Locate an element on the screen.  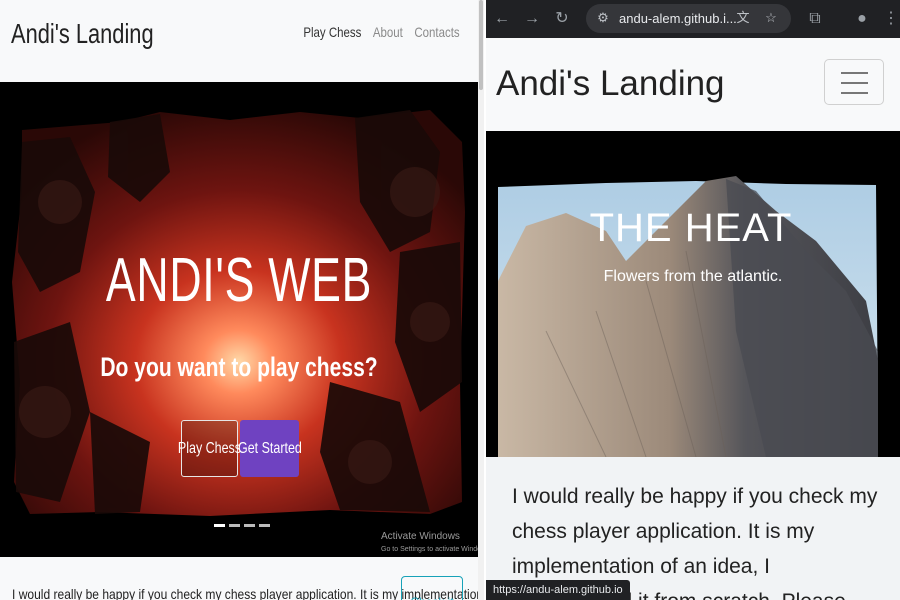
nav-link-about: About is located at coordinates (388, 32).